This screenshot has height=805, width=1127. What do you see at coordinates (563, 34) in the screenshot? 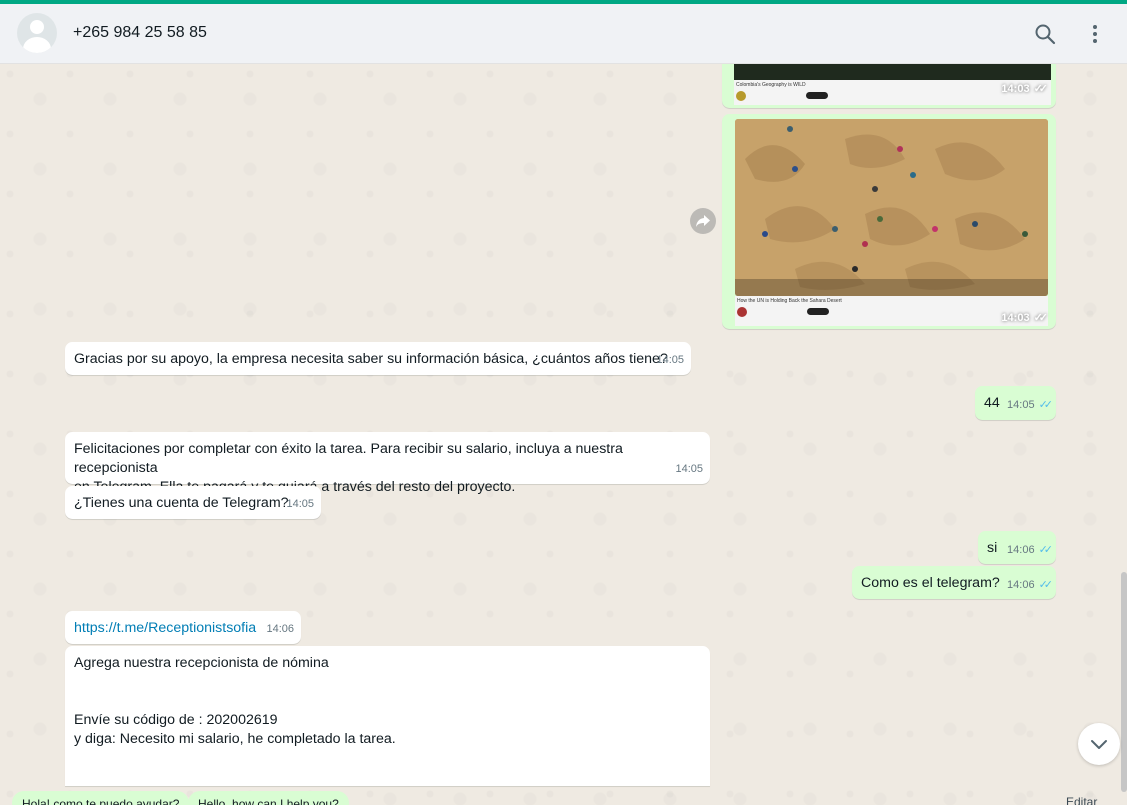
I see `chat-header: +265 984 25 58 85` at bounding box center [563, 34].